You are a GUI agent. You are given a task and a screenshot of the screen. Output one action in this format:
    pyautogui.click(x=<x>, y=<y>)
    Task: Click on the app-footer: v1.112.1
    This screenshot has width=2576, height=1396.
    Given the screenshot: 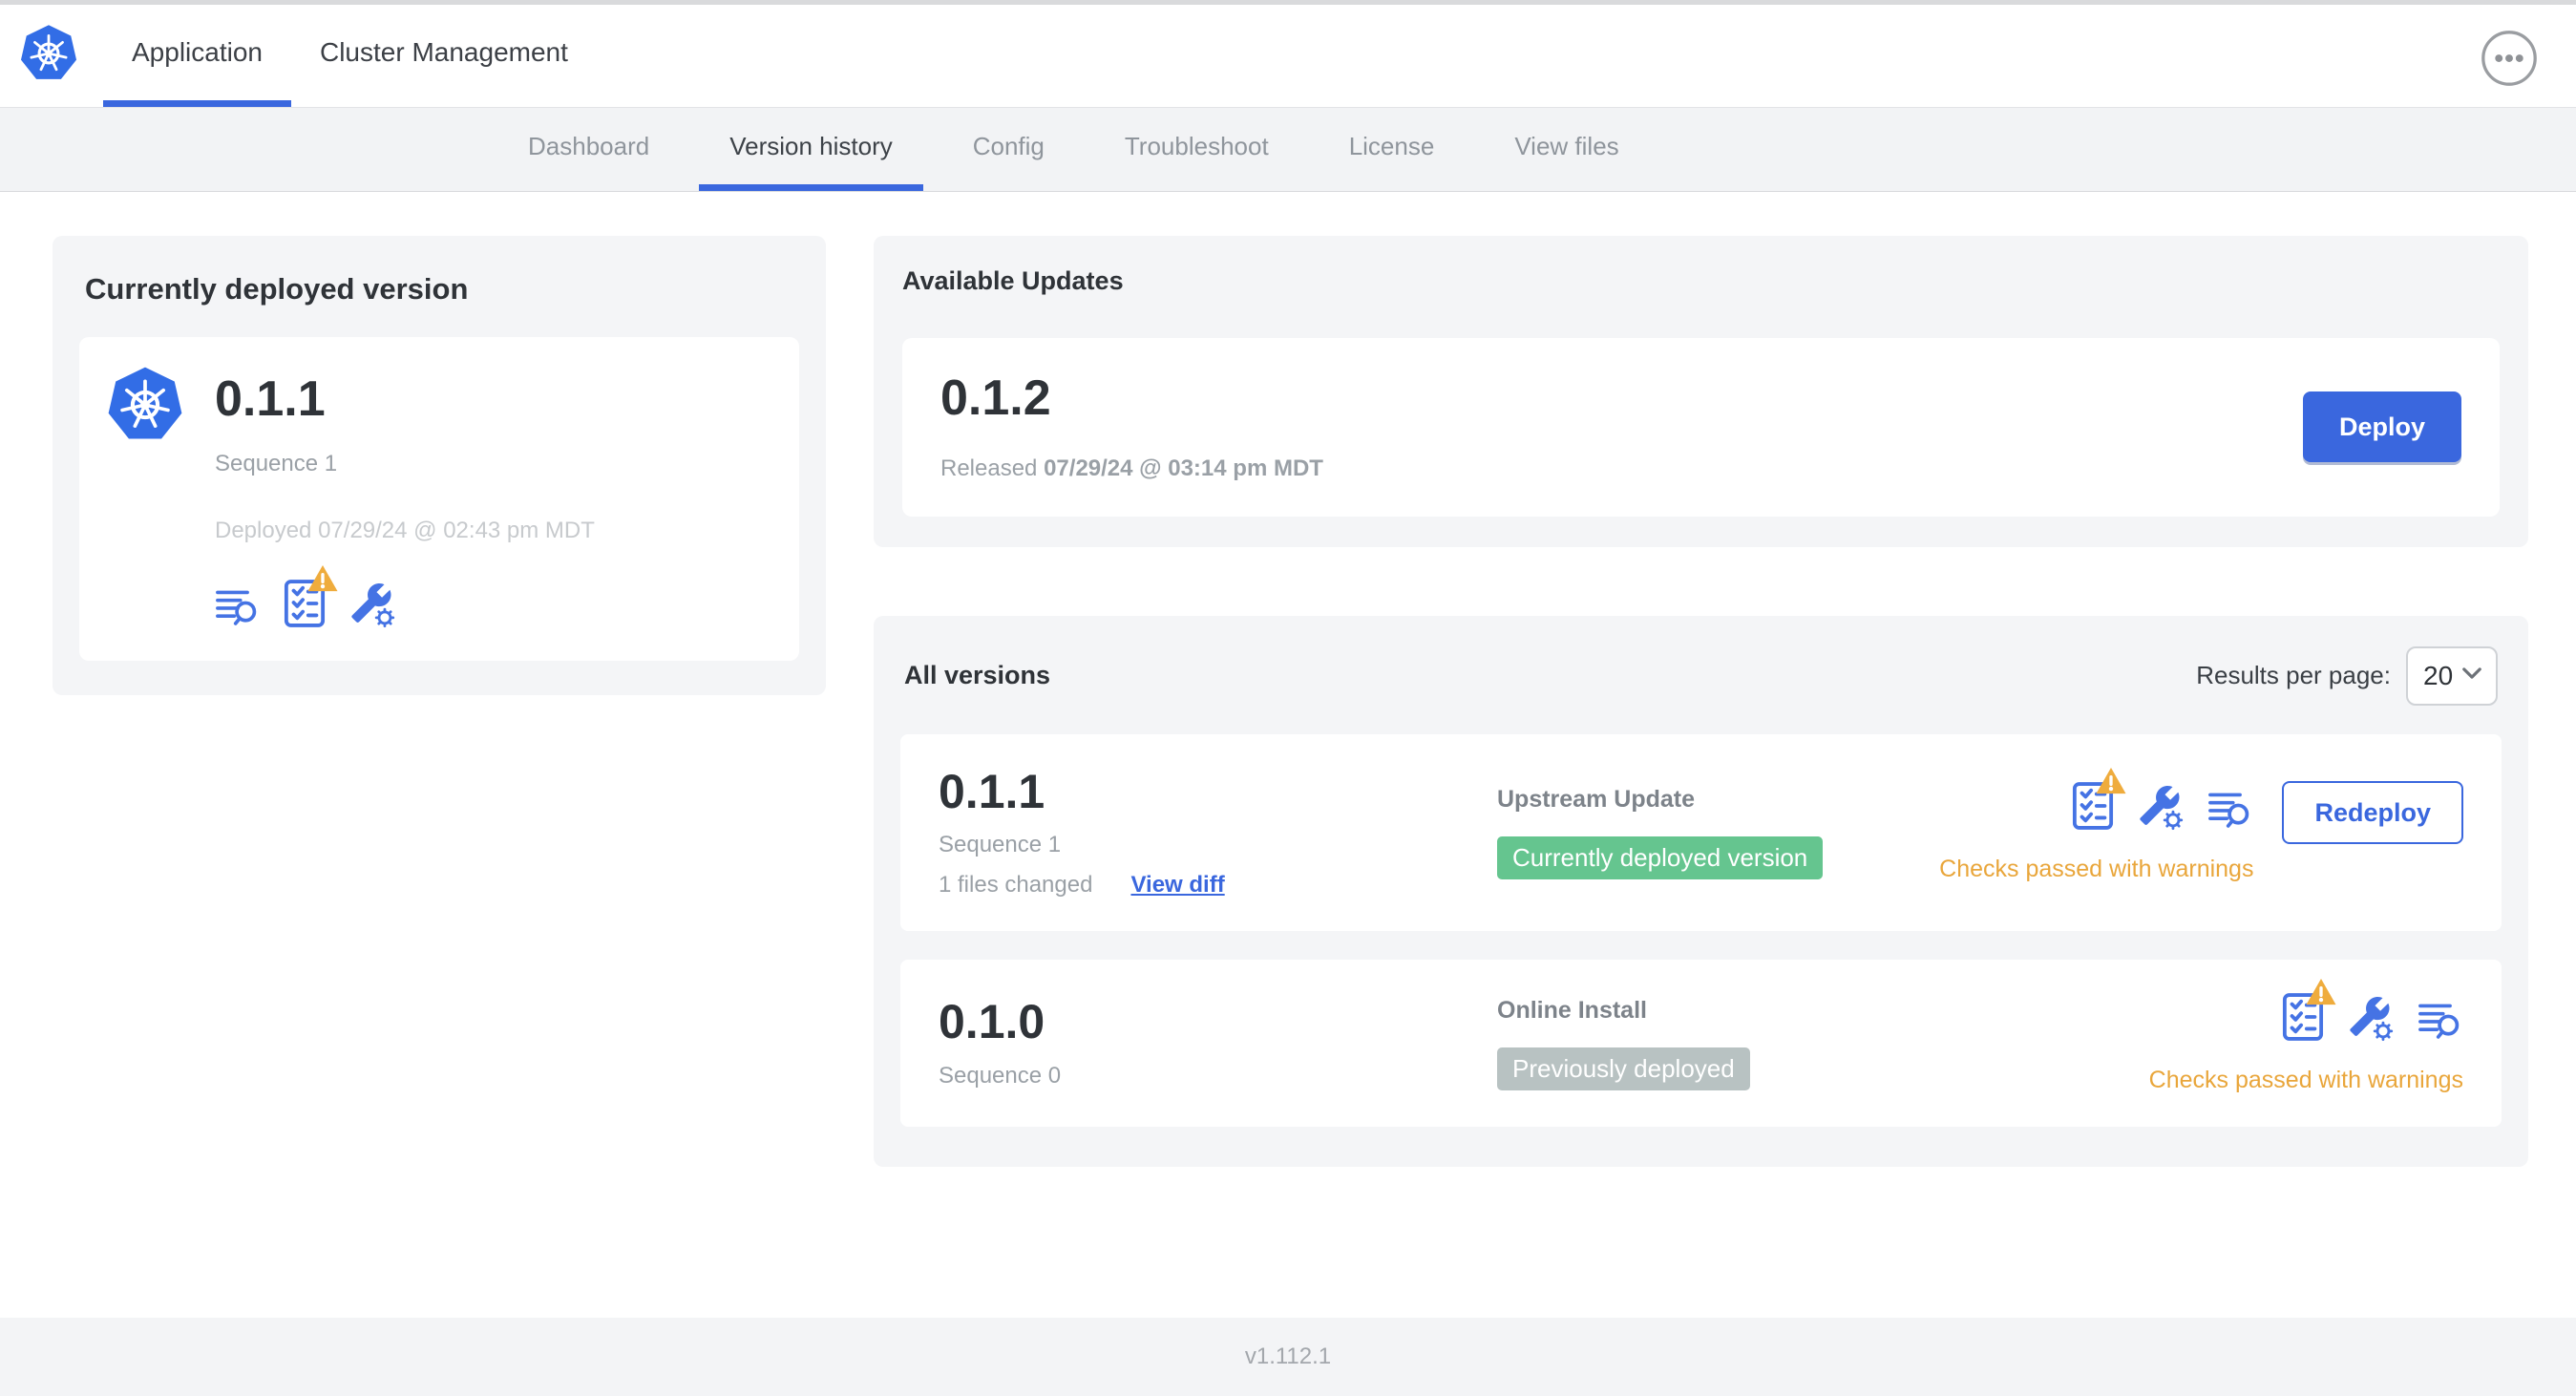 What is the action you would take?
    pyautogui.click(x=1288, y=1357)
    